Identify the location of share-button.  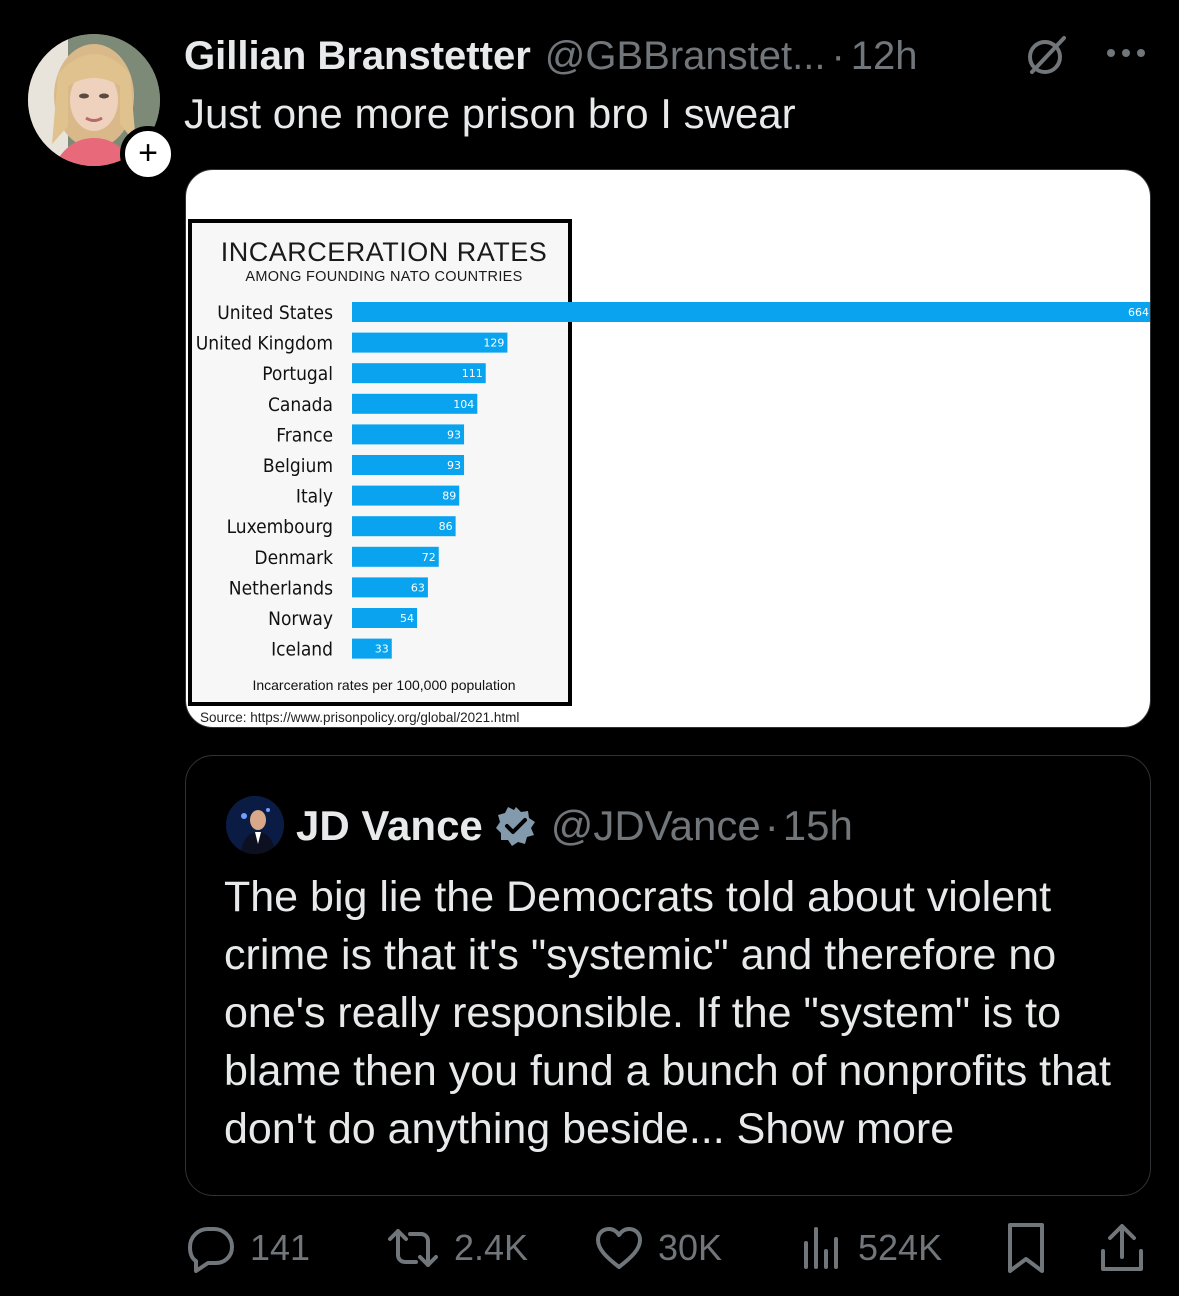
(1129, 1248).